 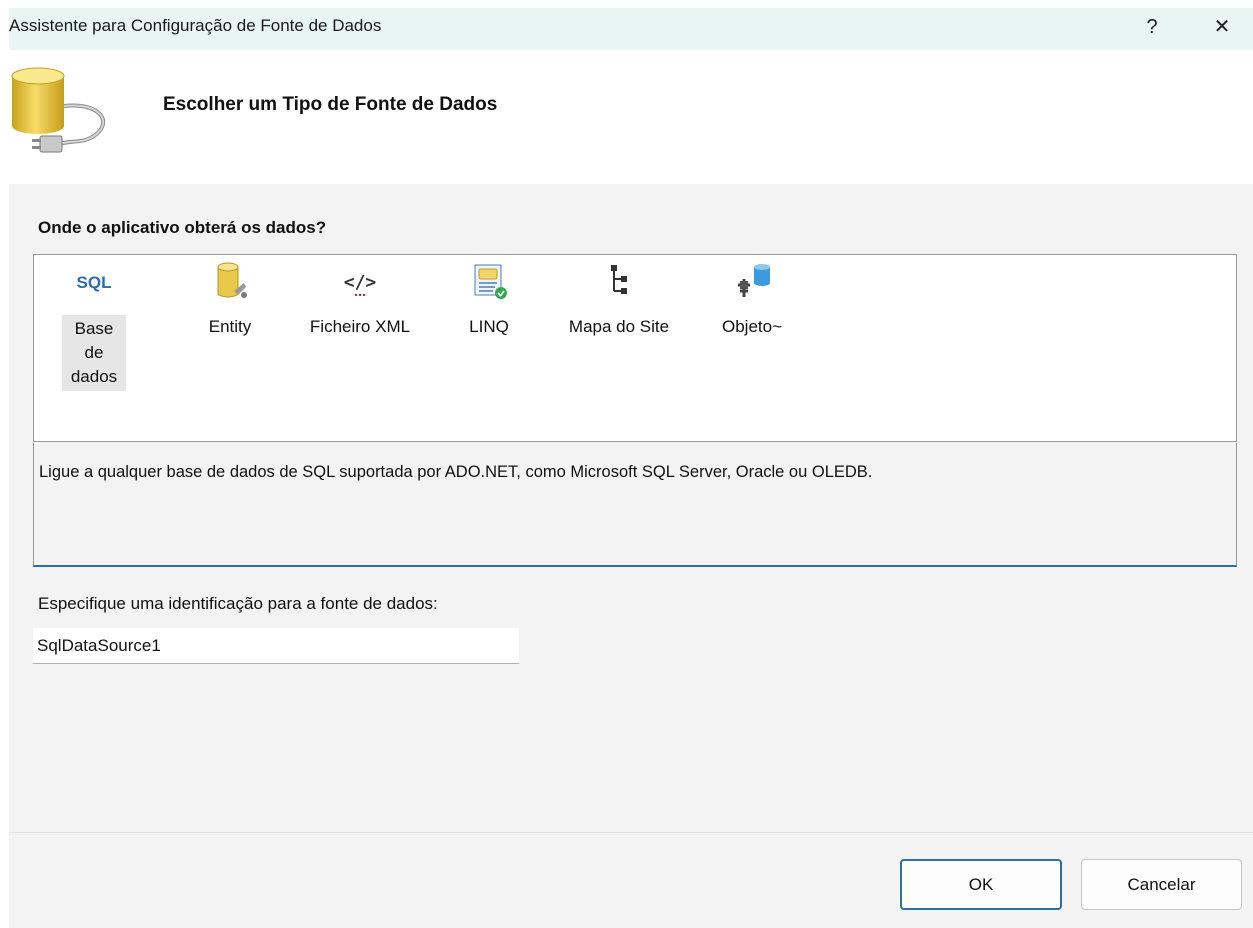 What do you see at coordinates (94, 353) in the screenshot?
I see `source-type-label: Base de dados` at bounding box center [94, 353].